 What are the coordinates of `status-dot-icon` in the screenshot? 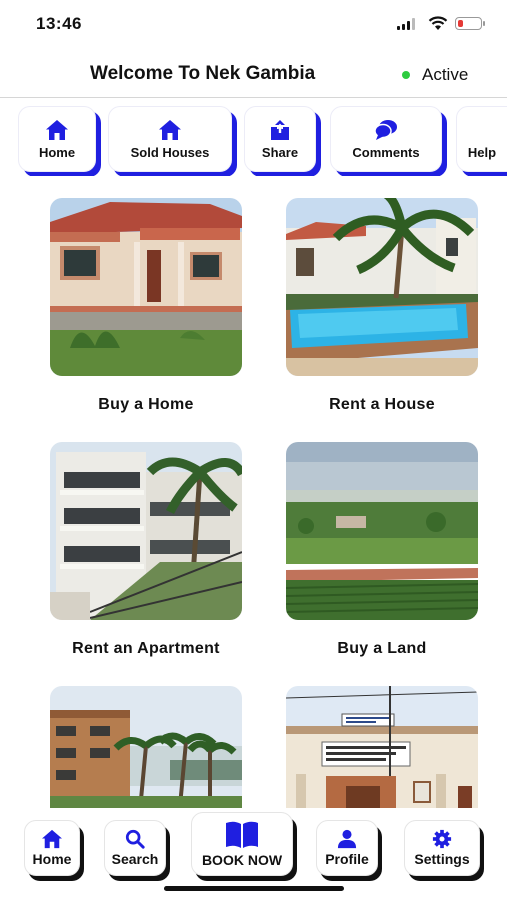 It's located at (406, 75).